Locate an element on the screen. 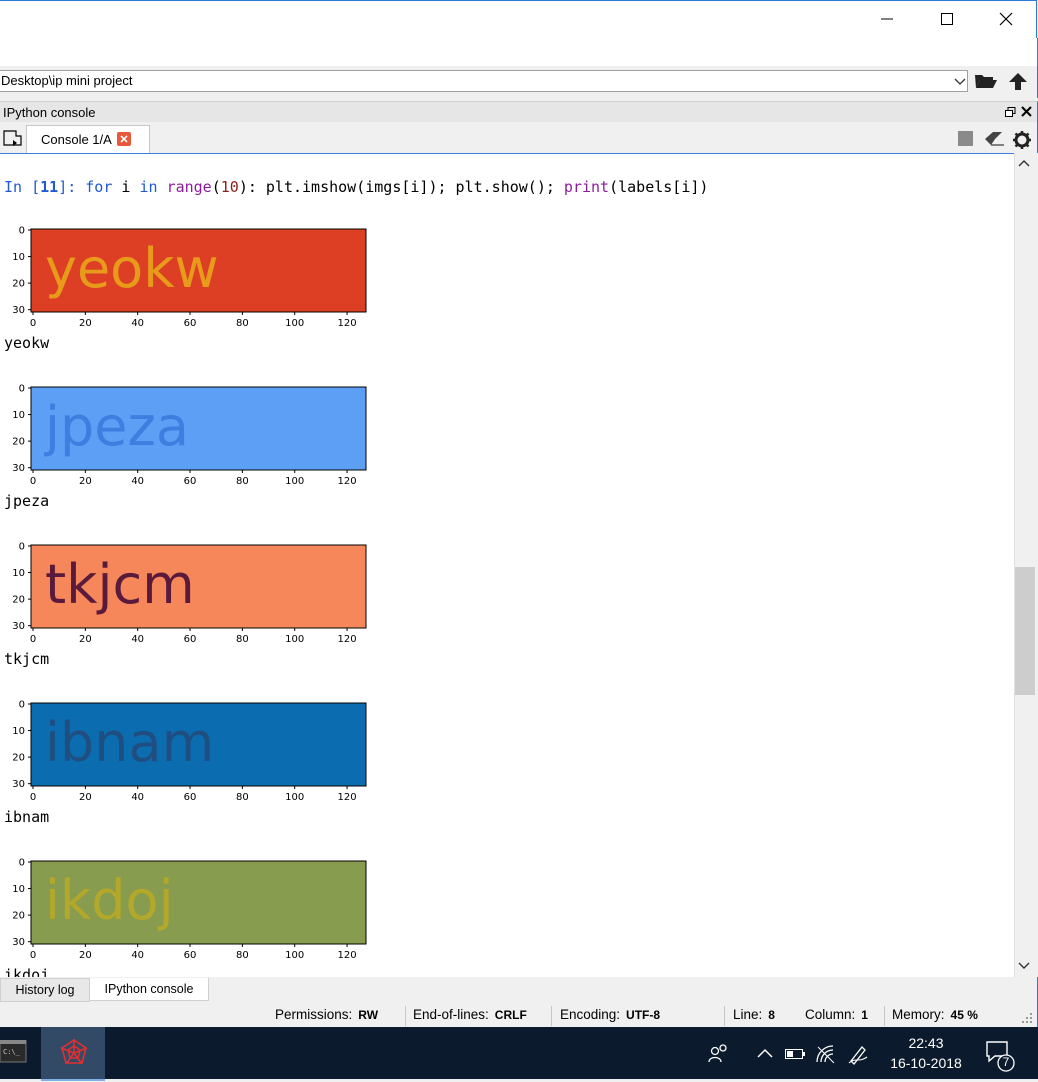 This screenshot has width=1038, height=1082. tab-history-log: History log is located at coordinates (45, 990).